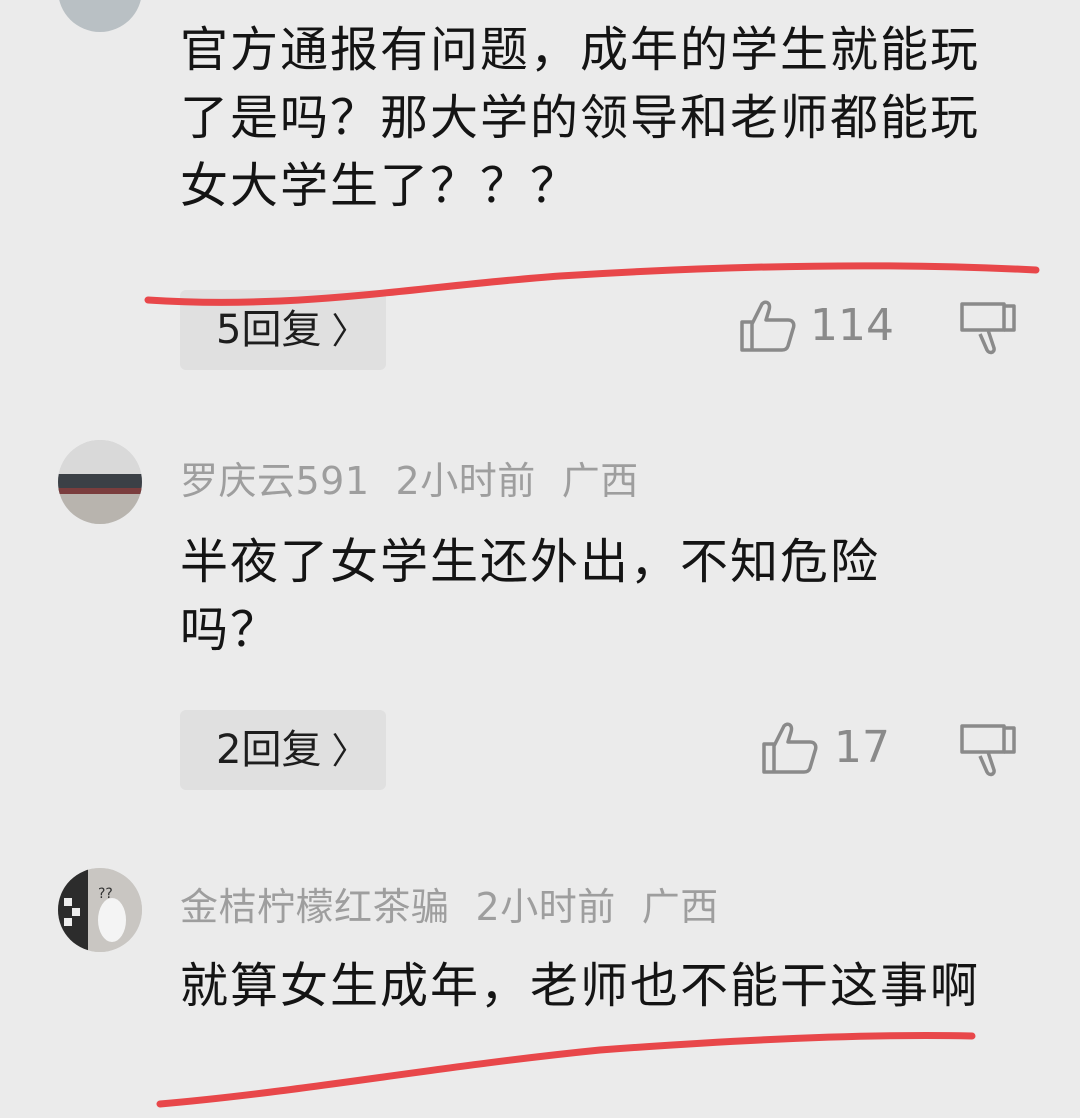 The height and width of the screenshot is (1118, 1080). I want to click on comment-meta: 金桔柠檬红茶骗 2小时前 广西, so click(462, 903).